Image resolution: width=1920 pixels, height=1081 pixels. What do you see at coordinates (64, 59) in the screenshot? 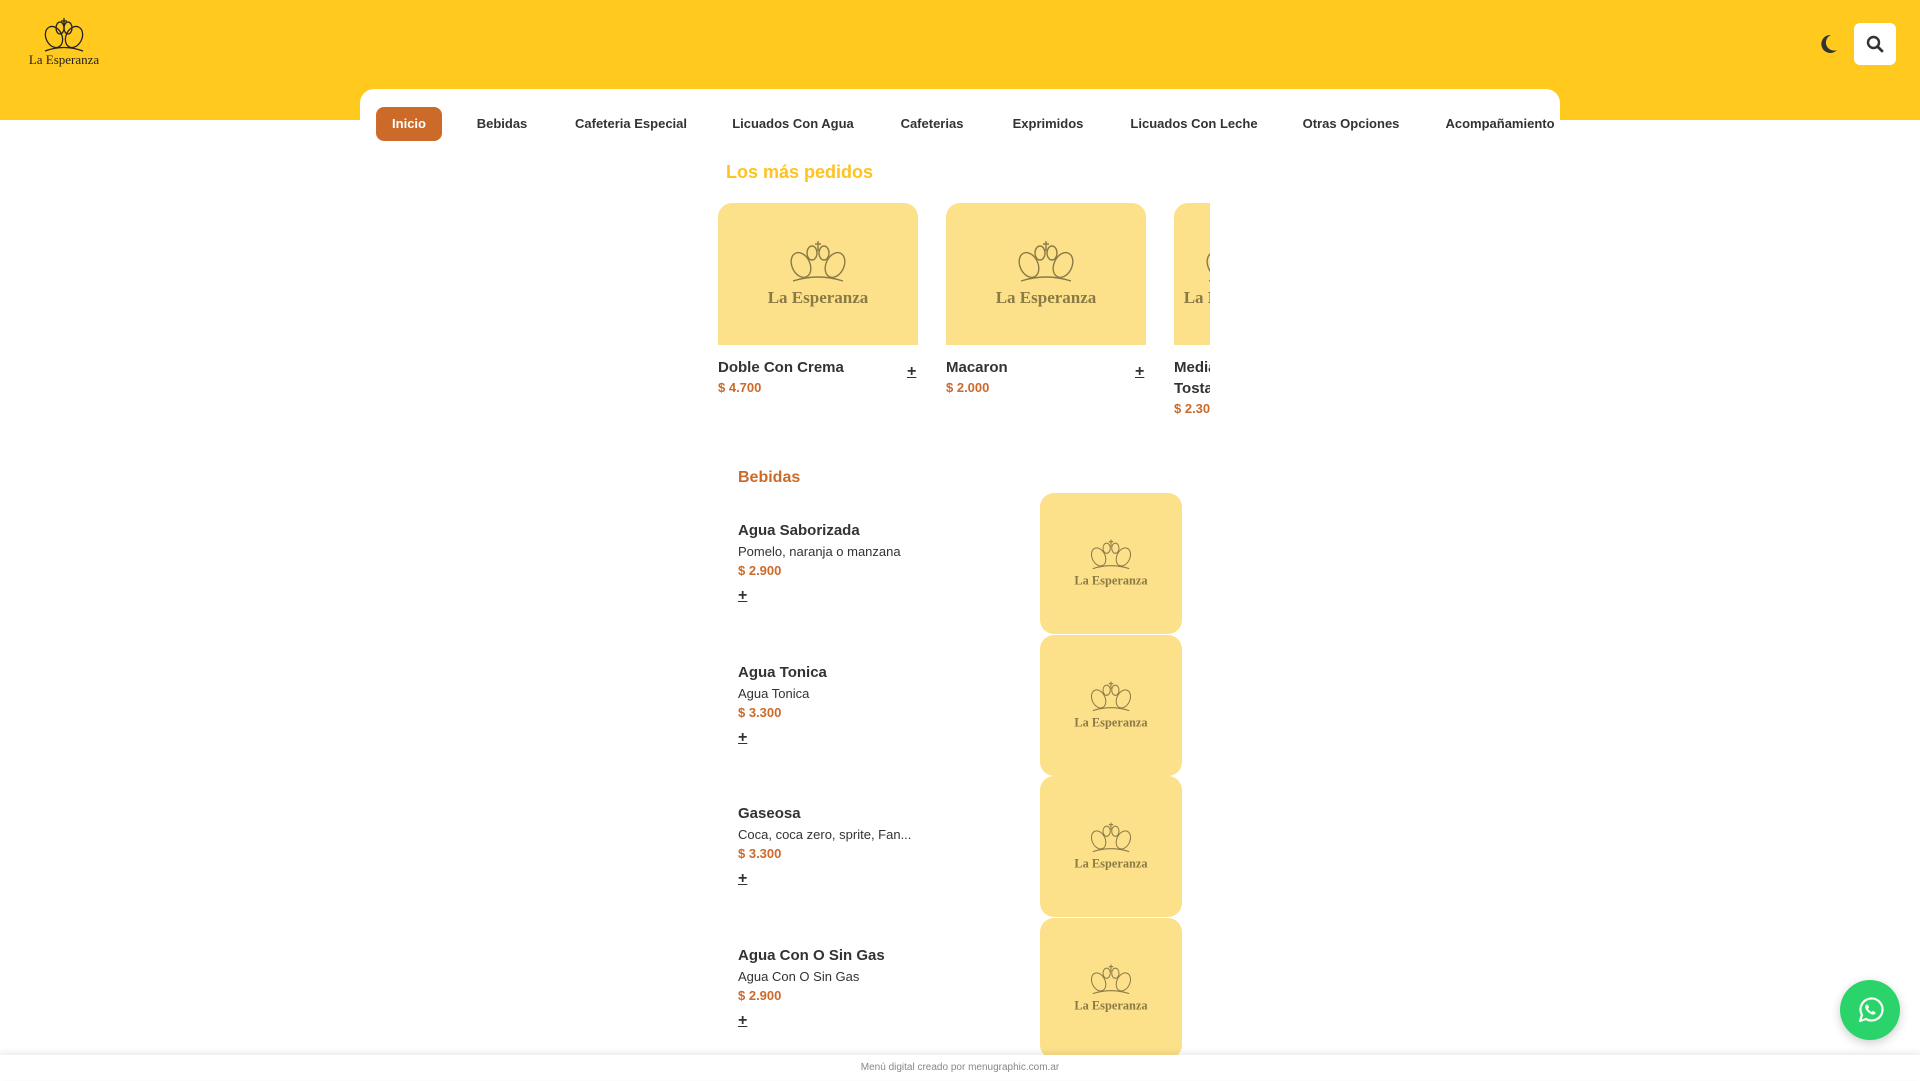
I see `logo-text: La Esperanza` at bounding box center [64, 59].